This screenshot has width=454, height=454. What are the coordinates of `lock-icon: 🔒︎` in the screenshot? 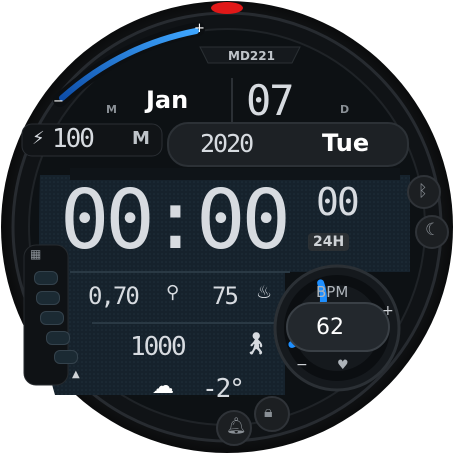 It's located at (268, 412).